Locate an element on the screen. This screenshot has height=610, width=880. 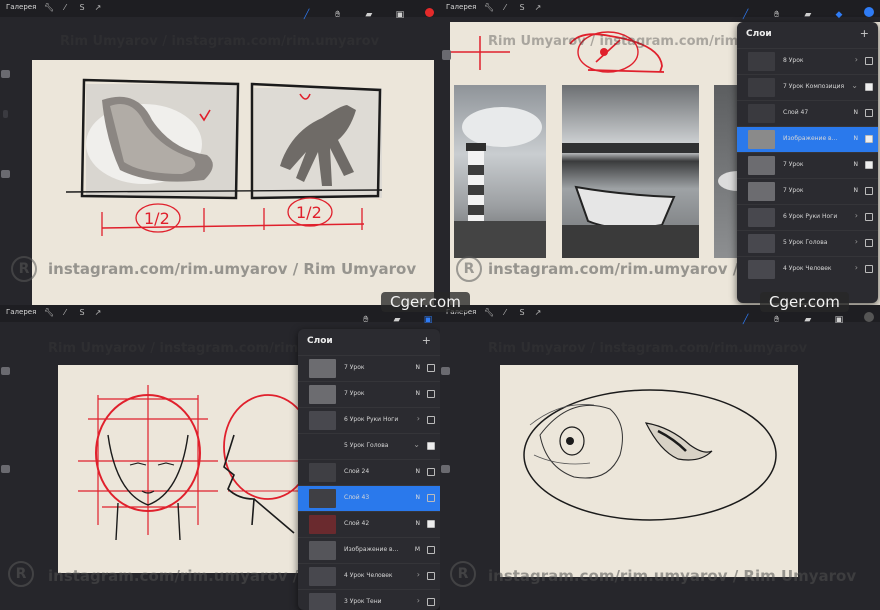
layer-row: 5 Урок Голова ⌄ is located at coordinates (369, 446).